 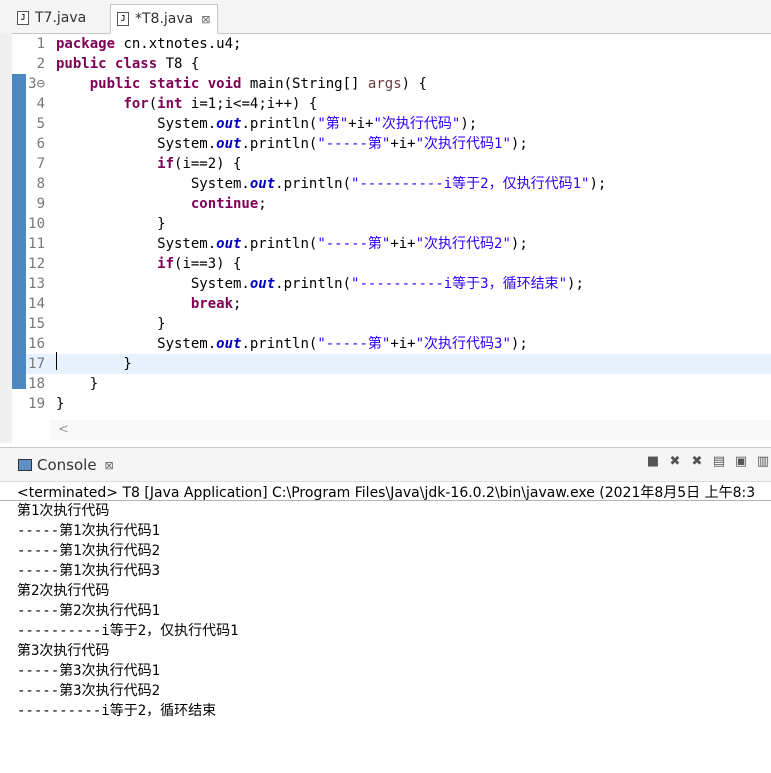 What do you see at coordinates (63, 591) in the screenshot?
I see `console-output-line: 第2次执行代码` at bounding box center [63, 591].